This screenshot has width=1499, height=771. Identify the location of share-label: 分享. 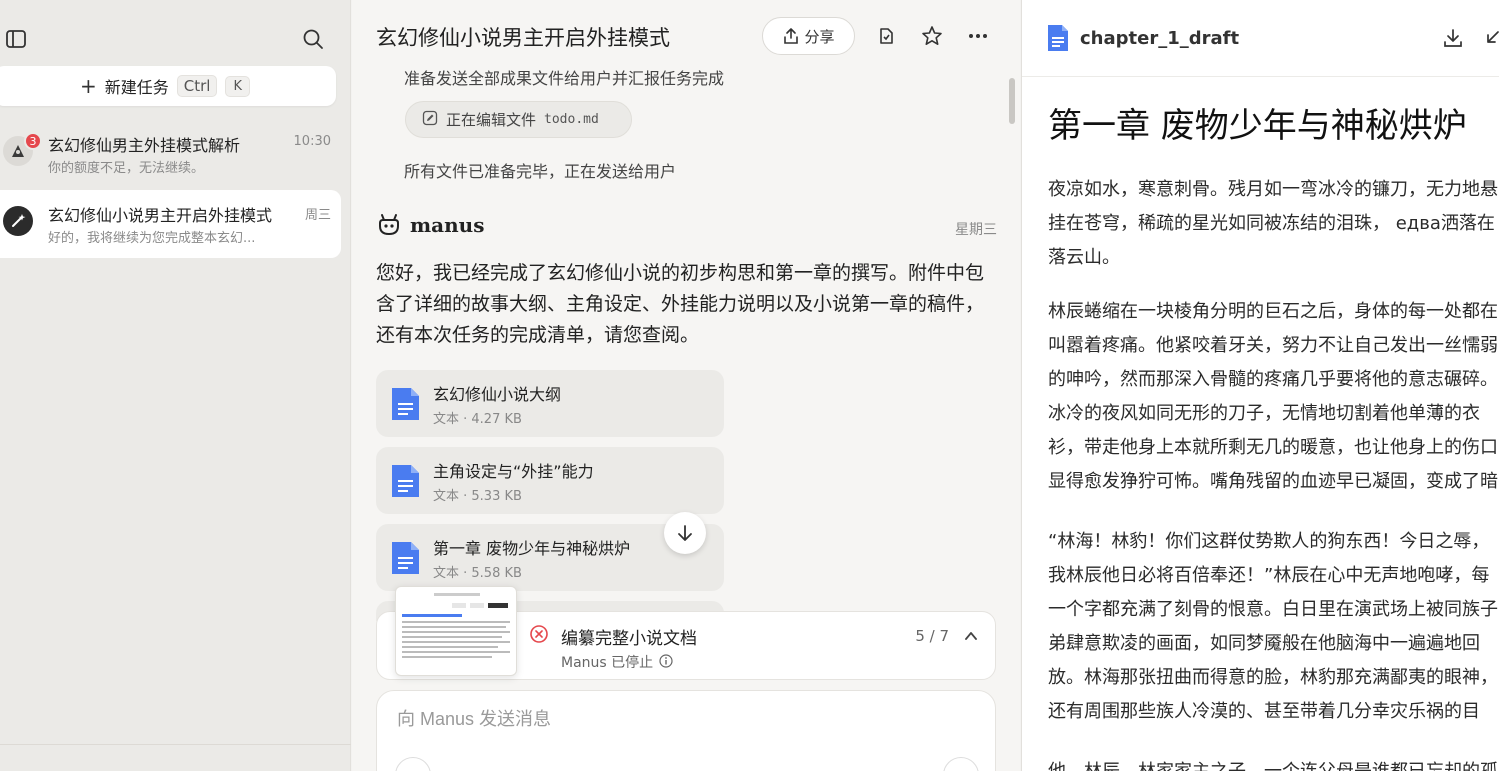
(819, 36).